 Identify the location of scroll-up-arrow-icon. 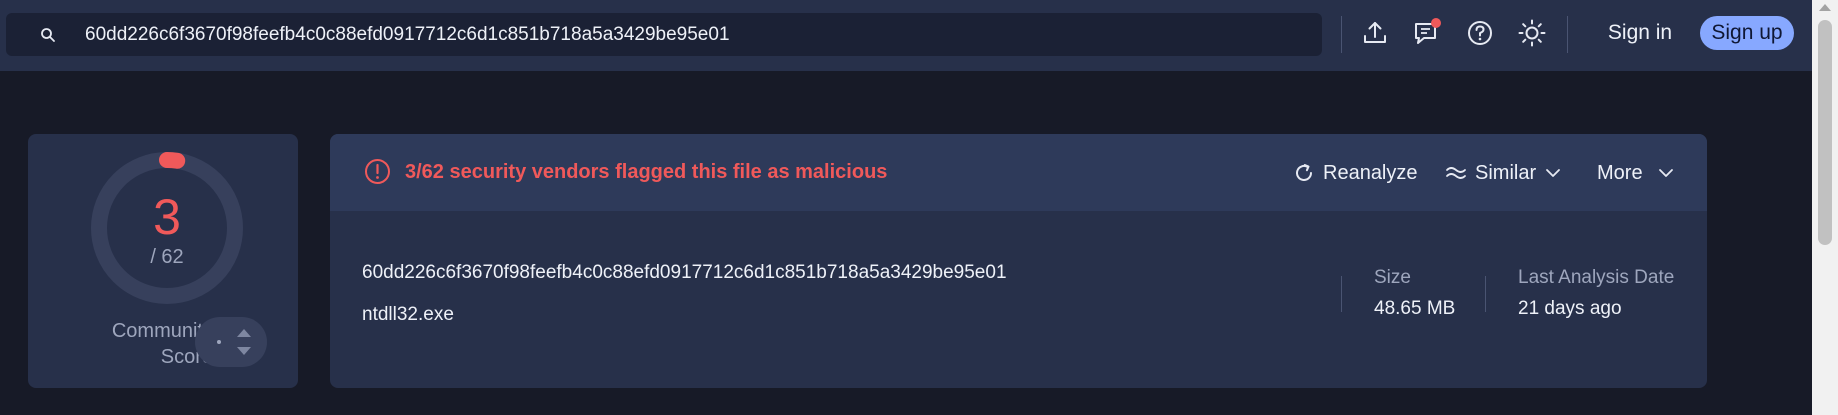
(1825, 7).